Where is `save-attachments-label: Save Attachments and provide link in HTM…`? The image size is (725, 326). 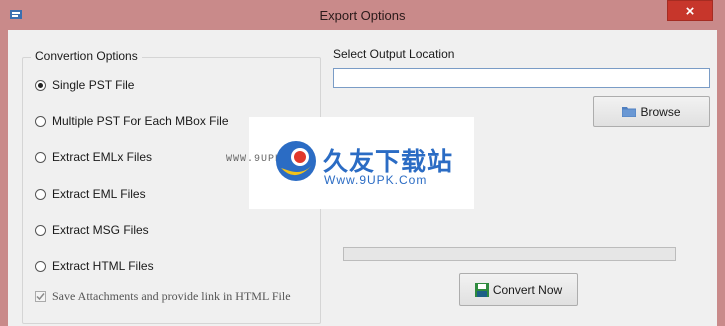
save-attachments-label: Save Attachments and provide link in HTM… is located at coordinates (171, 295).